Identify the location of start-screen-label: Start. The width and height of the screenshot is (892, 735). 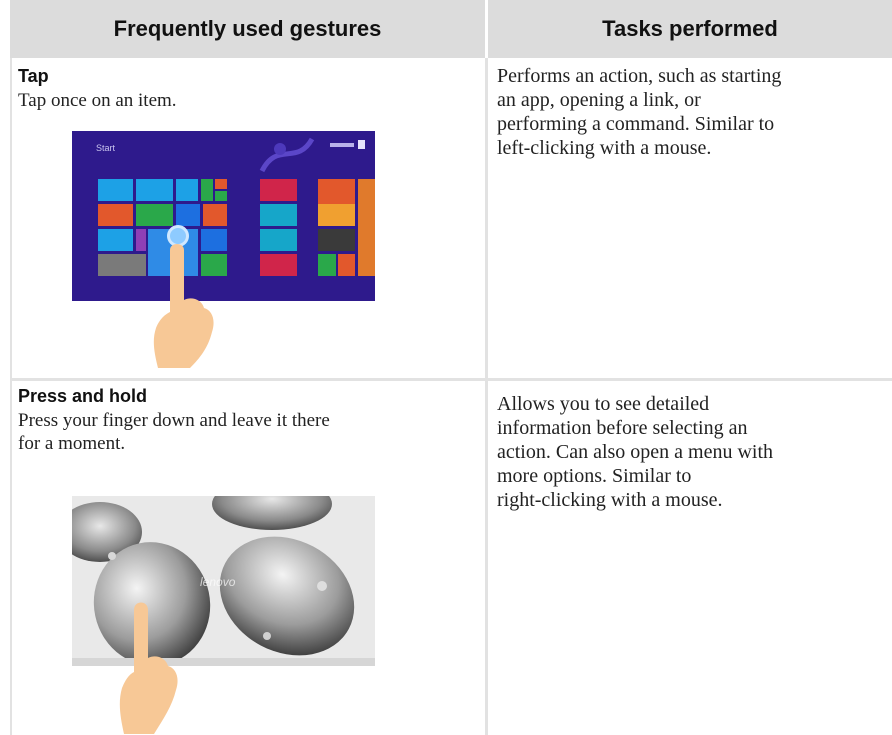
(106, 148).